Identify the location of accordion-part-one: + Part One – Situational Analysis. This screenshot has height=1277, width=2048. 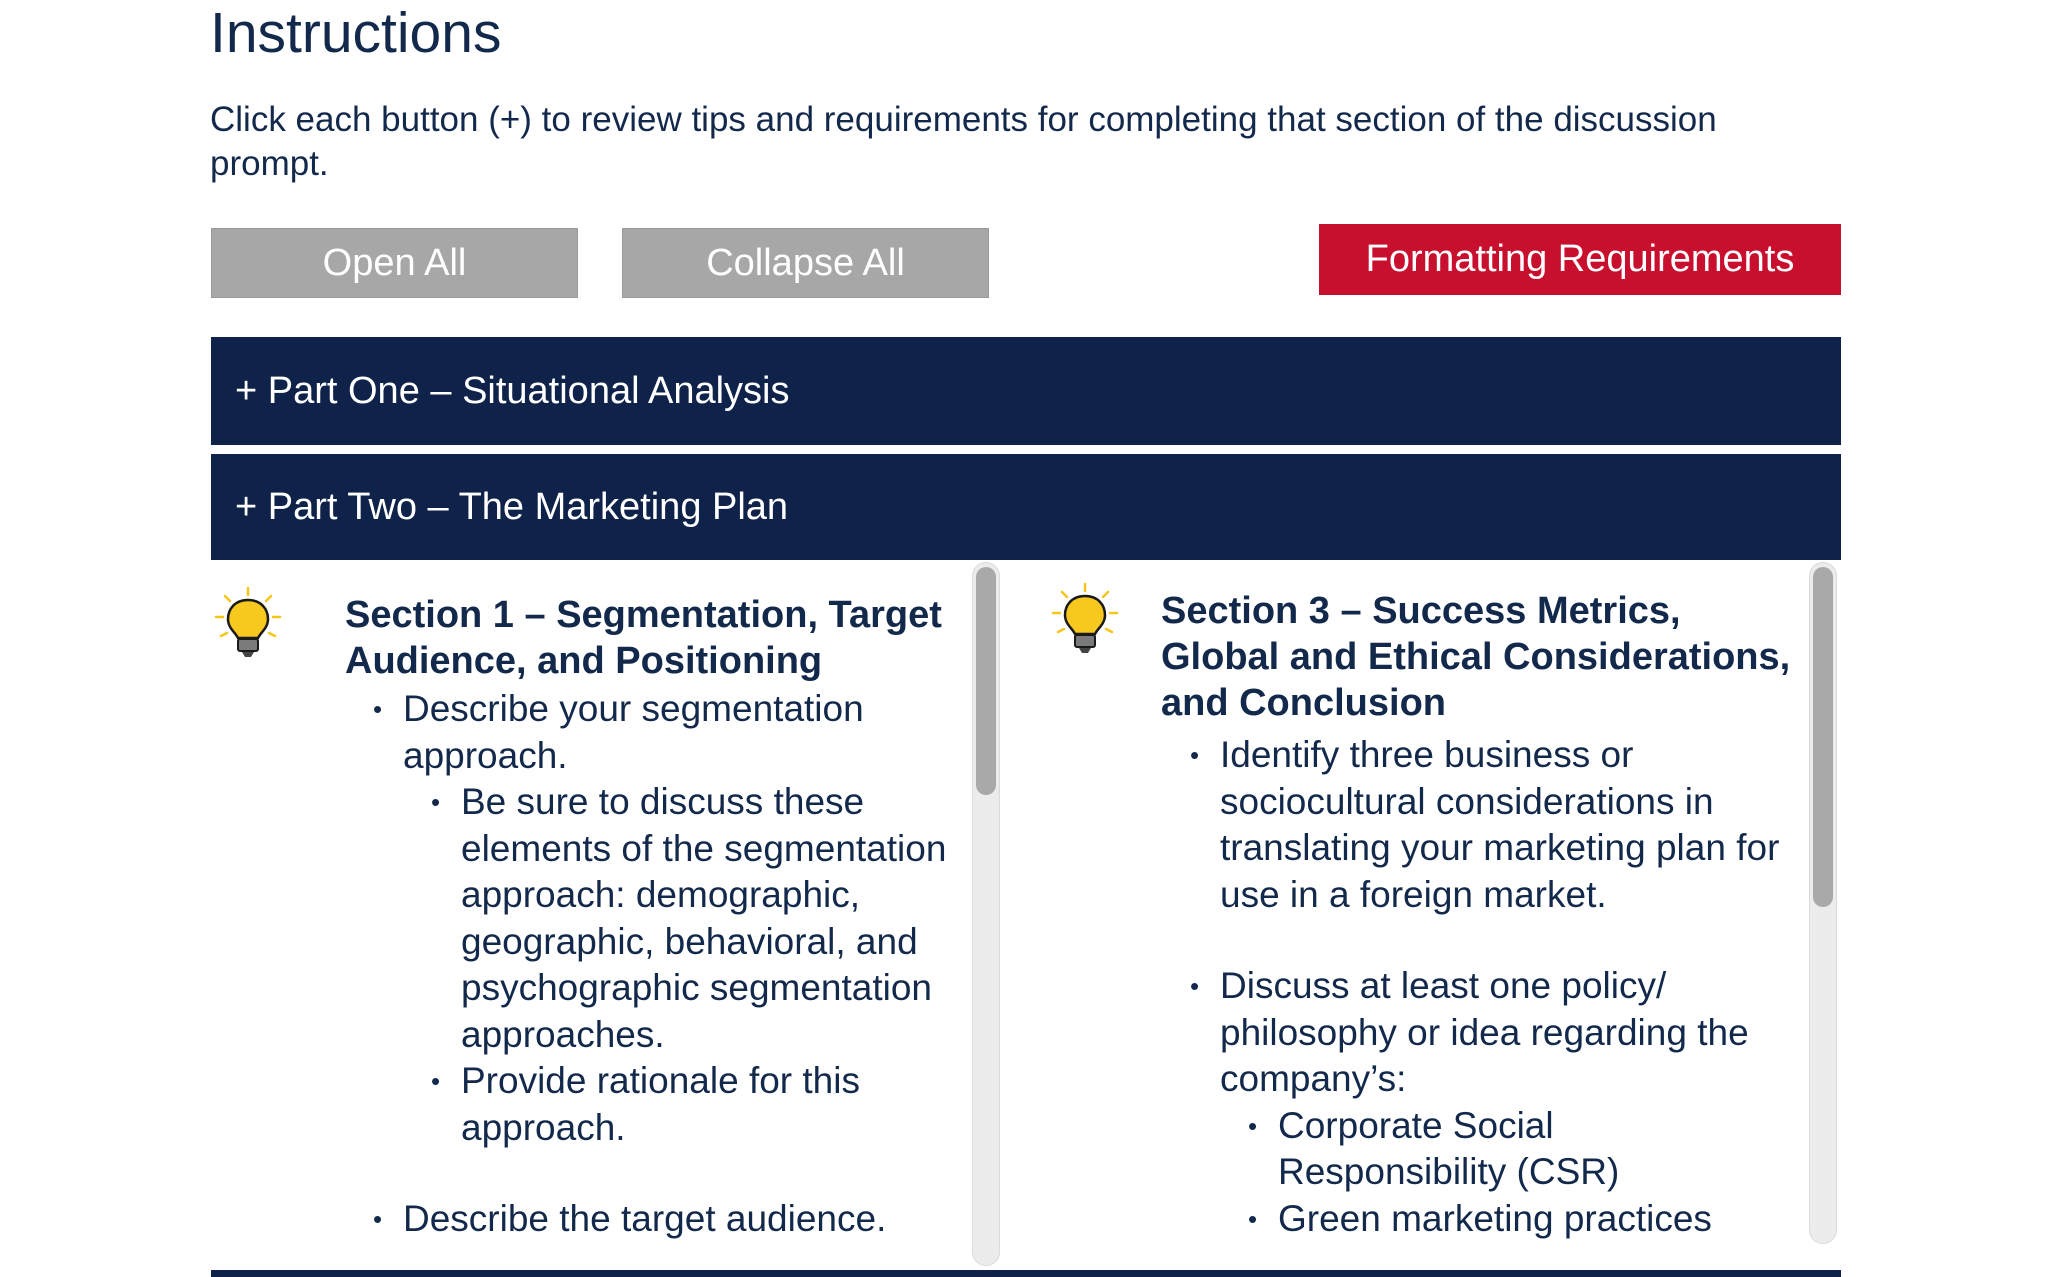
(1026, 391).